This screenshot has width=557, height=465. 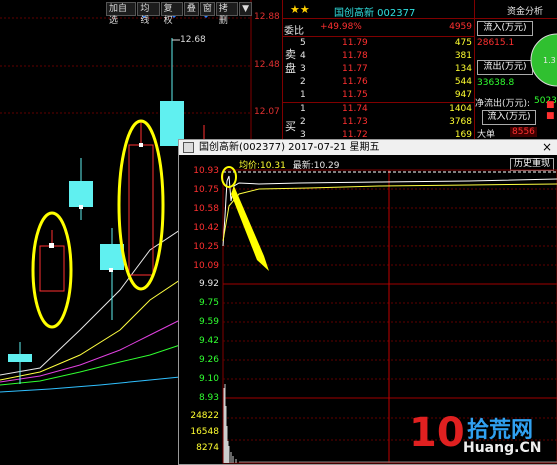 I want to click on volume-tick: 24822, so click(x=204, y=416).